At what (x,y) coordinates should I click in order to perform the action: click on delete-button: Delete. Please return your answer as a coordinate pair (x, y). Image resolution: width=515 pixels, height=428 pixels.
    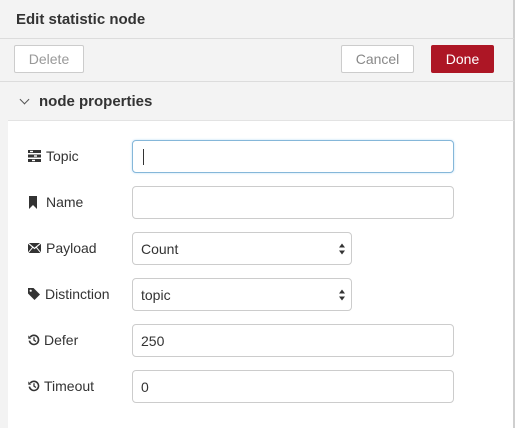
    Looking at the image, I should click on (49, 59).